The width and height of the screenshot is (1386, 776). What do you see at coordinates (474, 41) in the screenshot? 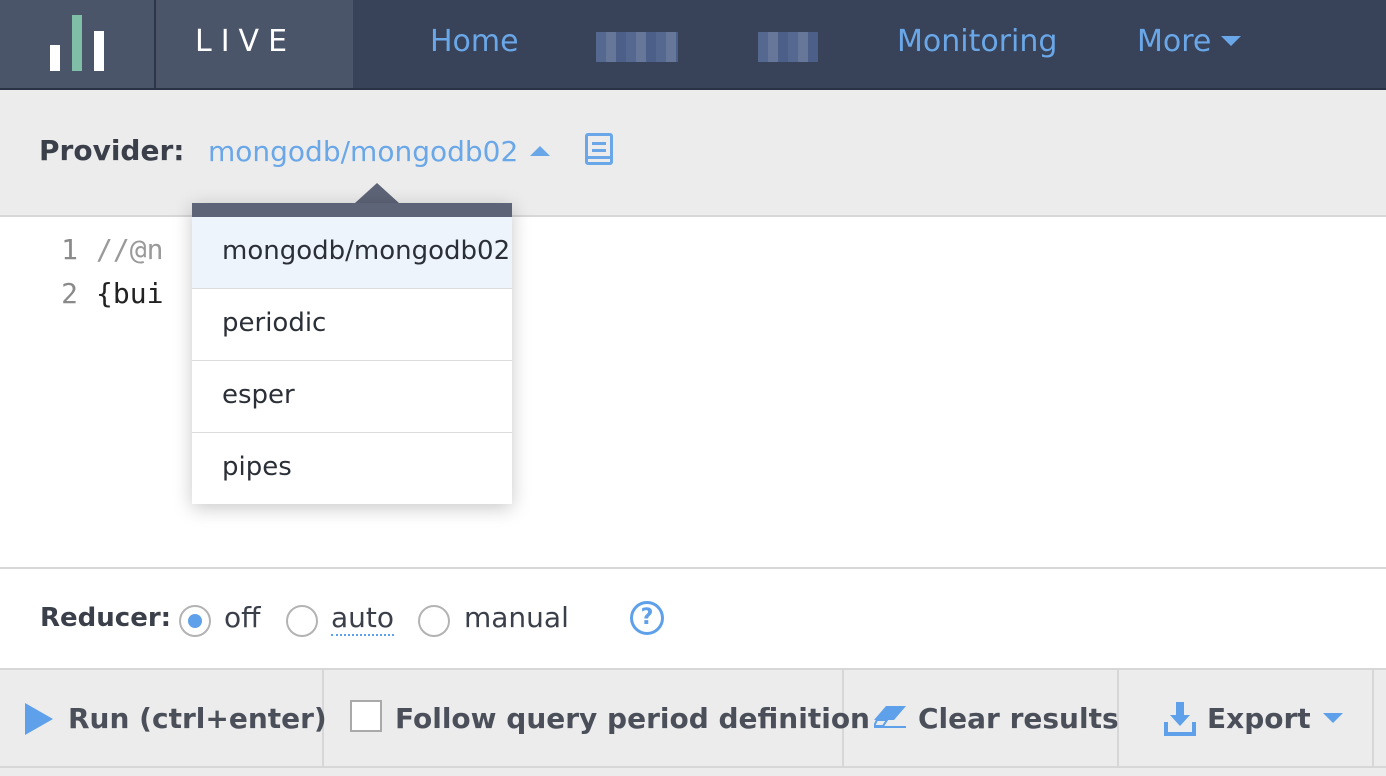
I see `nav-home: Home` at bounding box center [474, 41].